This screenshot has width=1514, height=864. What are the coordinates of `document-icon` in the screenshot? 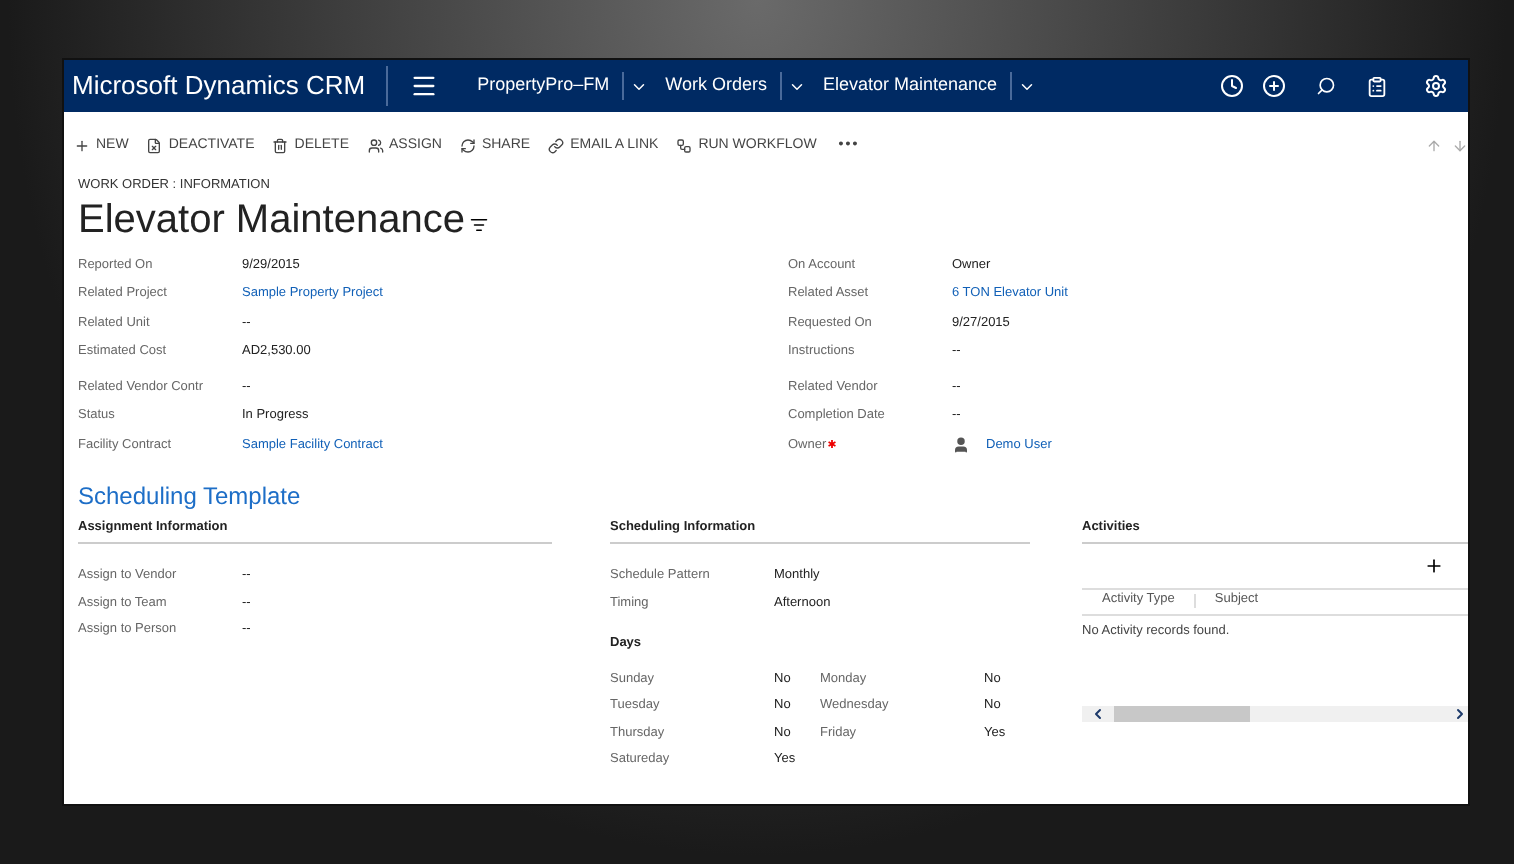 It's located at (154, 146).